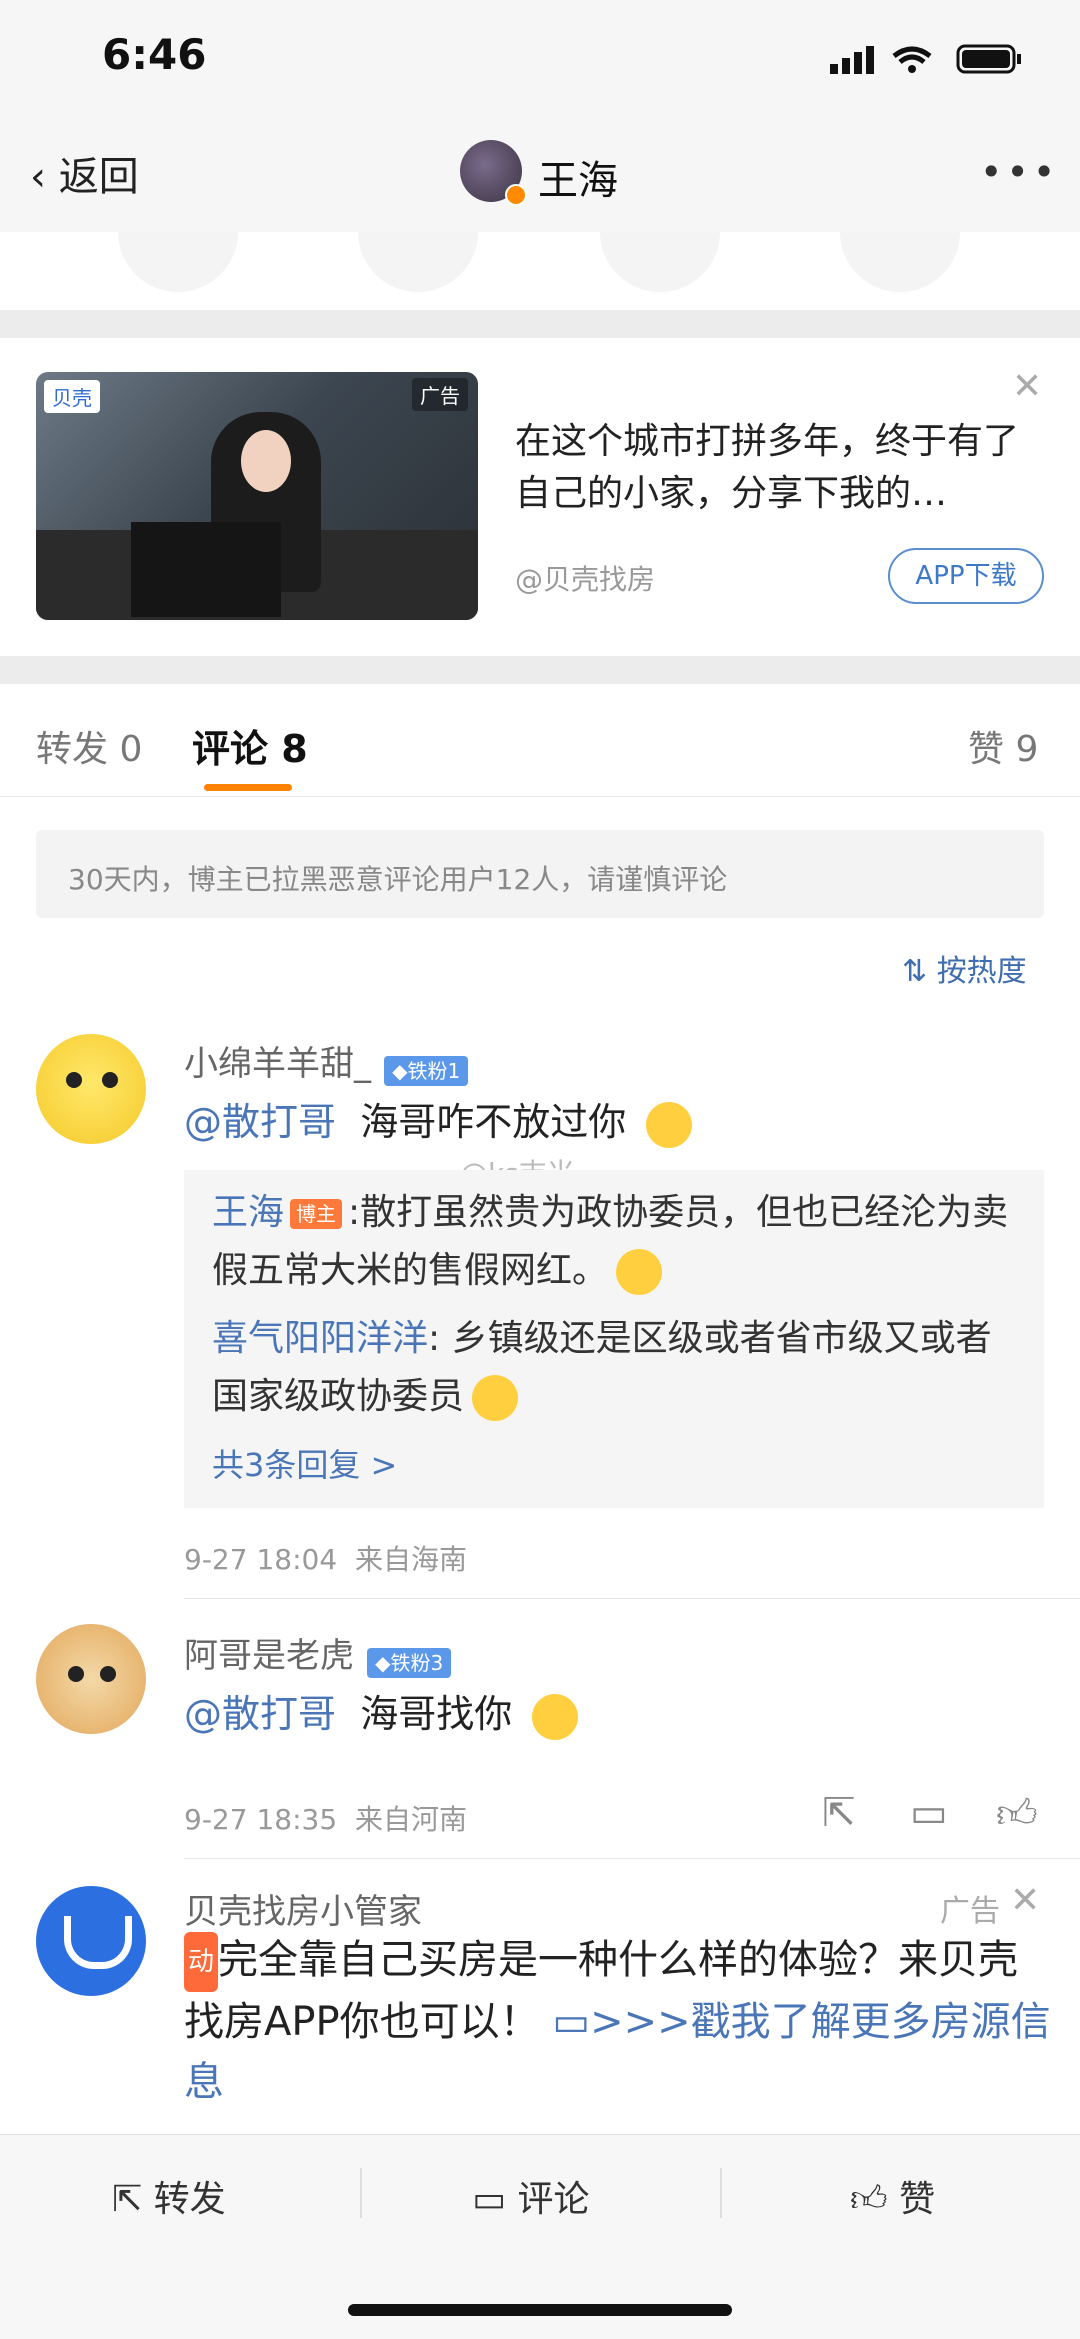  Describe the element at coordinates (266, 461) in the screenshot. I see `ad-image-face` at that location.